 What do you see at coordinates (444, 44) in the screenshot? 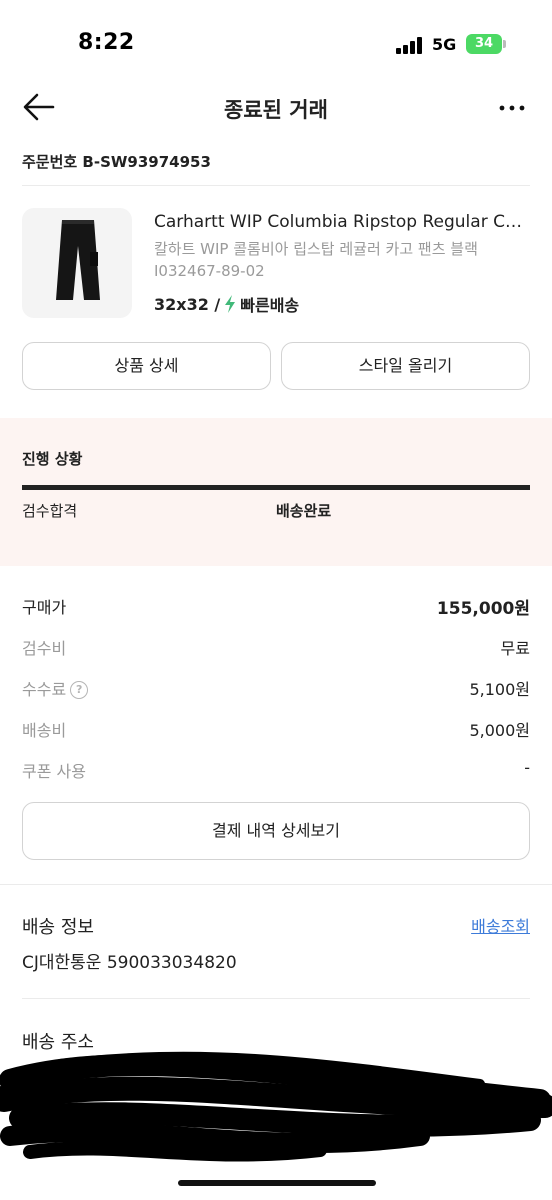
I see `network-type: 5G` at bounding box center [444, 44].